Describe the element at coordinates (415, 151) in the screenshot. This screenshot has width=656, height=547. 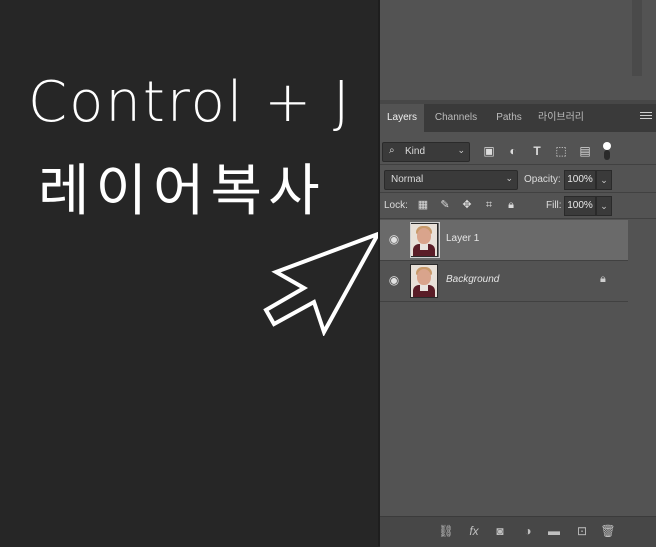
I see `kind-filter-label: Kind` at that location.